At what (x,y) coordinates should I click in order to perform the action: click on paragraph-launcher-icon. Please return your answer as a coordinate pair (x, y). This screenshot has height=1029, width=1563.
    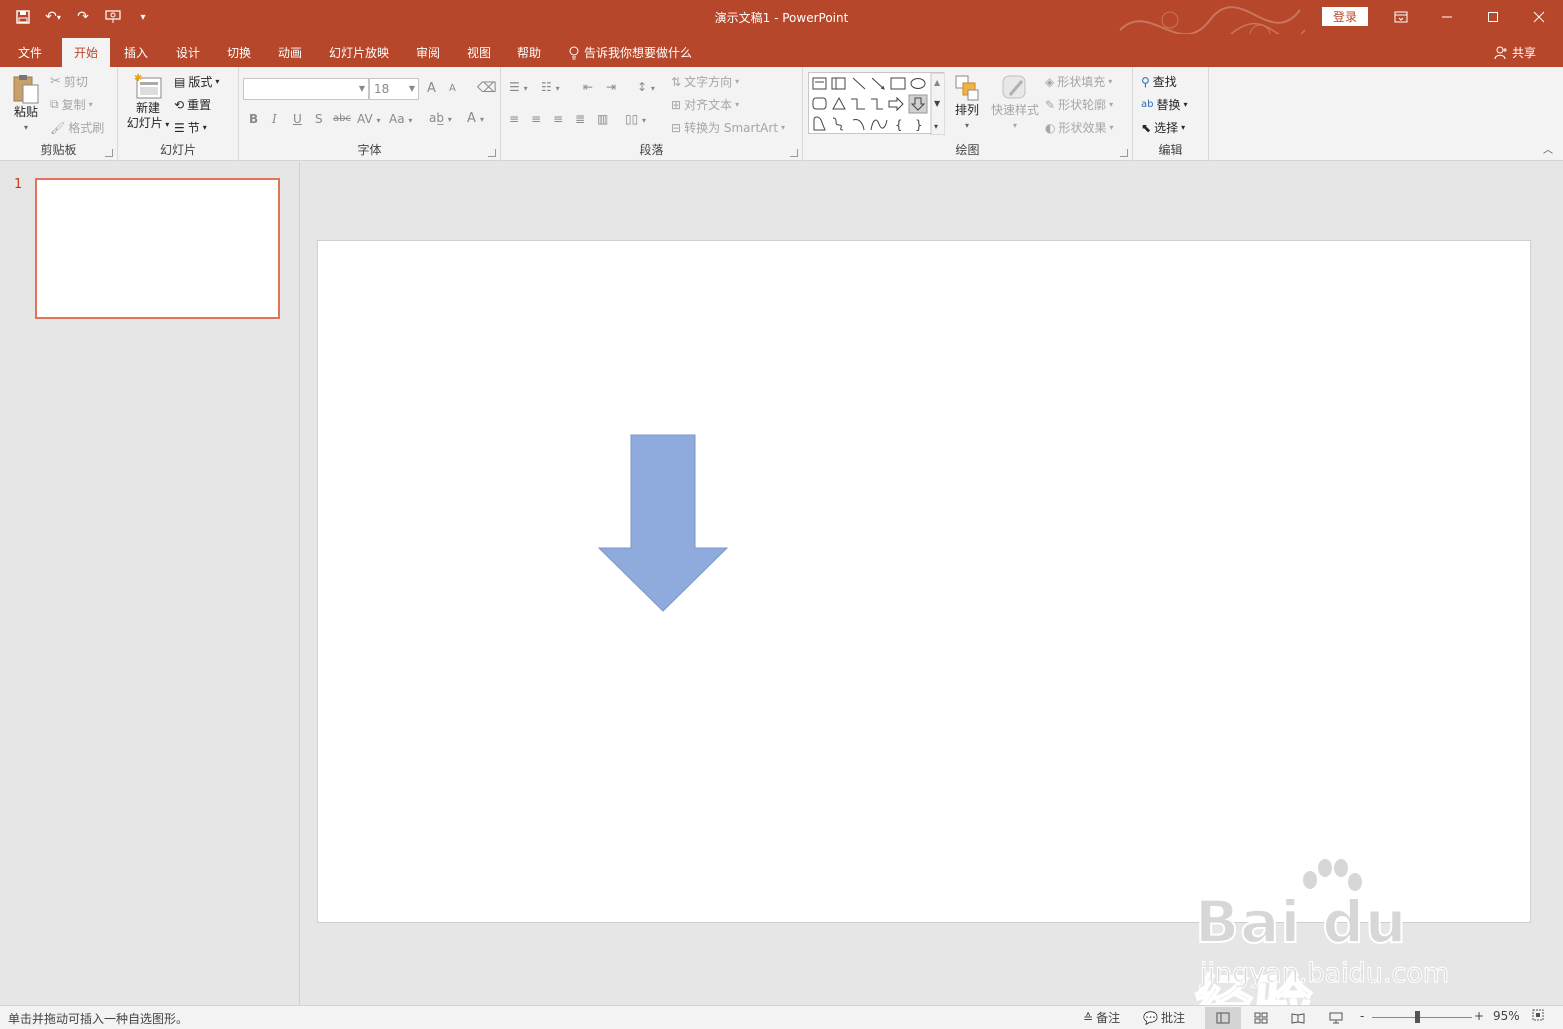
    Looking at the image, I should click on (794, 153).